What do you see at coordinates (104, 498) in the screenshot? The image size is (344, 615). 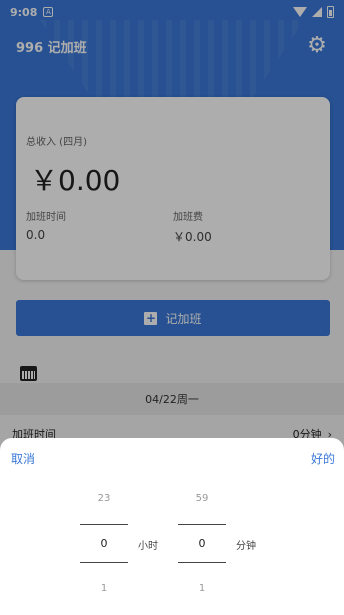 I see `hours-prev: 23` at bounding box center [104, 498].